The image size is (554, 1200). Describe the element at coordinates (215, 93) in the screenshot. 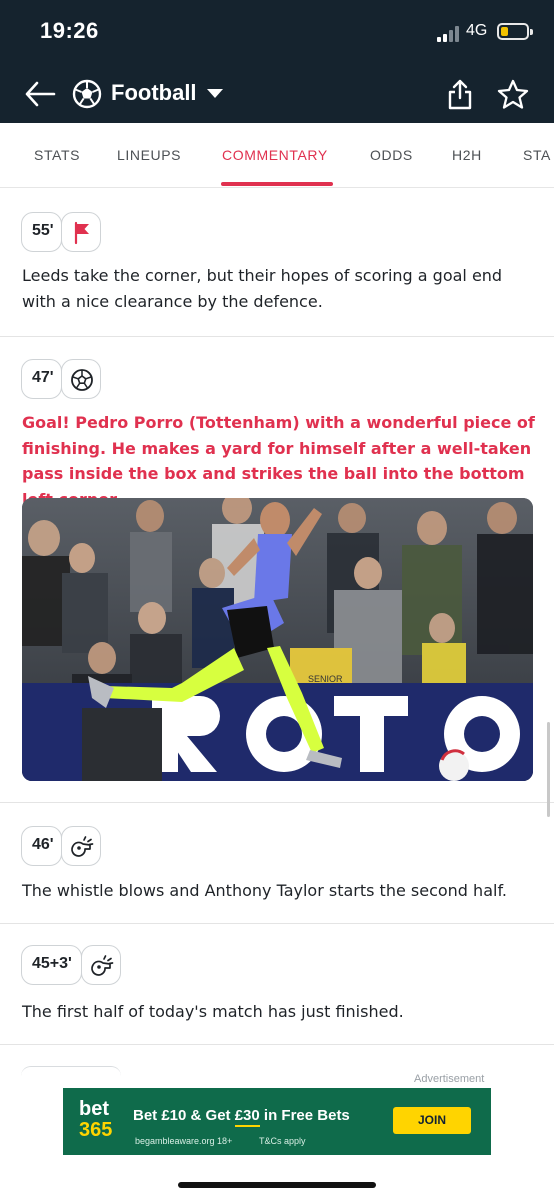

I see `chevron-down-icon` at that location.